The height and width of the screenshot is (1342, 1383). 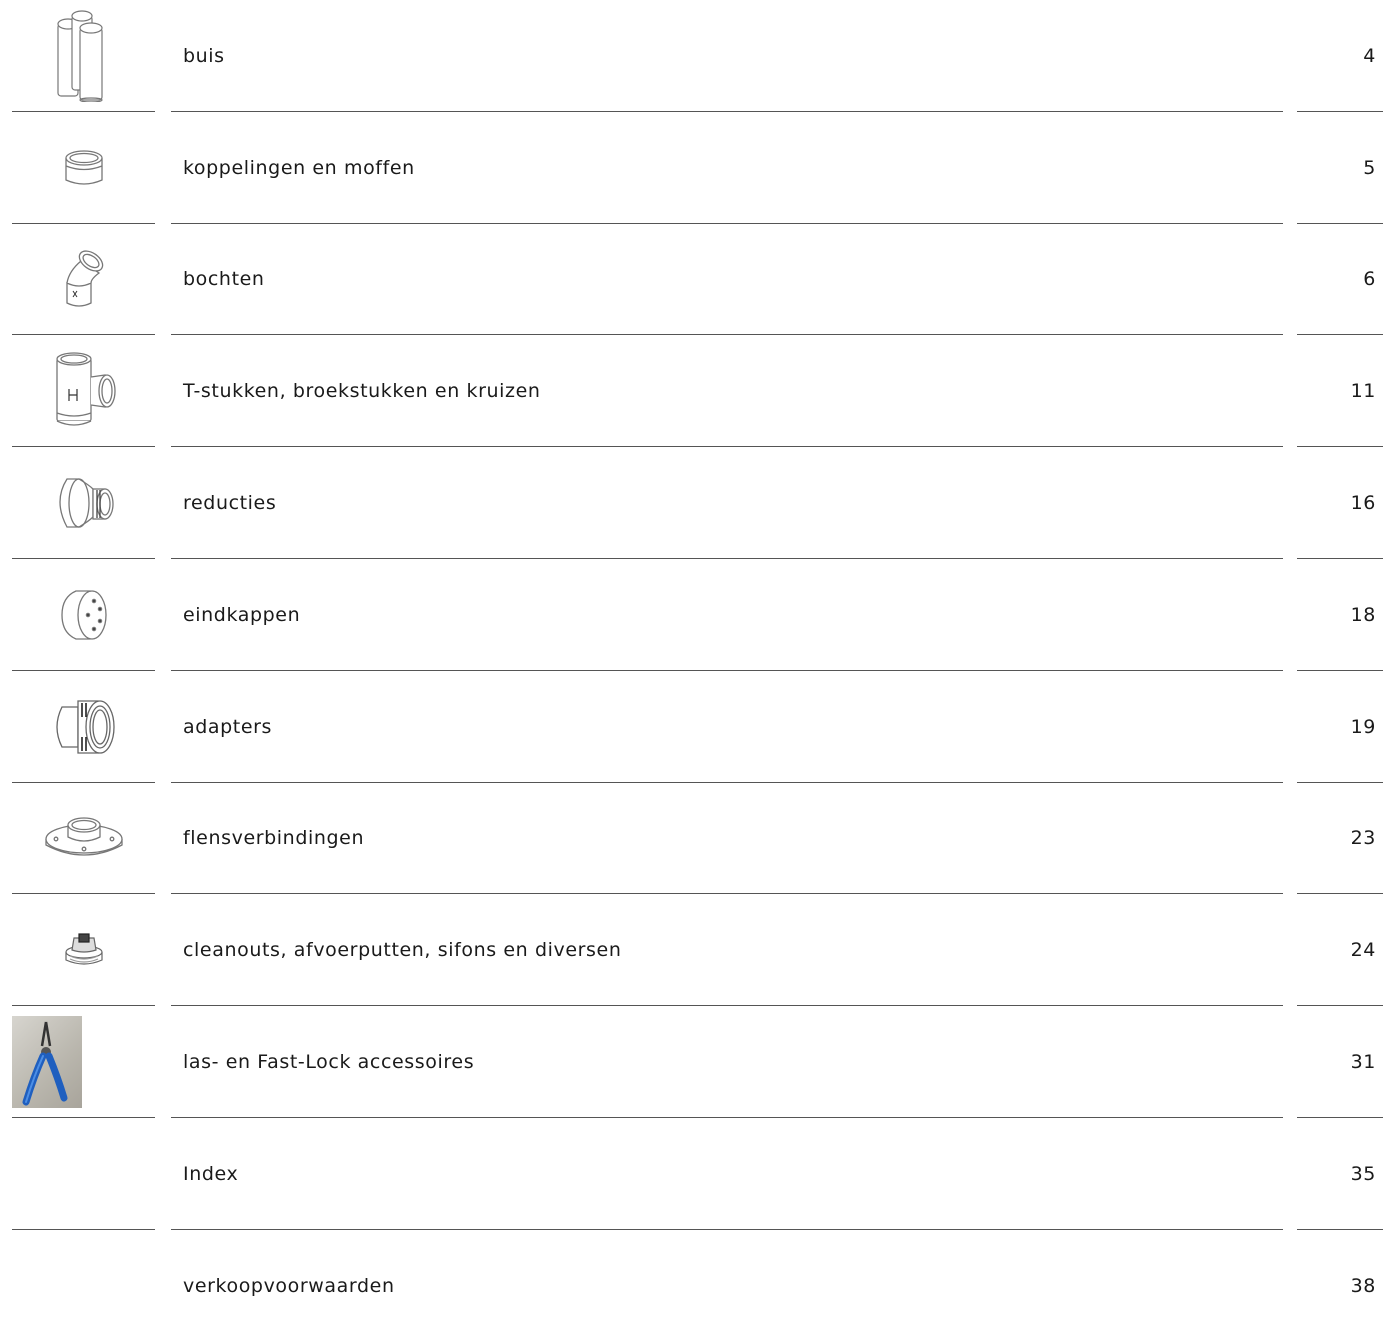 What do you see at coordinates (83, 56) in the screenshot?
I see `pipes-icon` at bounding box center [83, 56].